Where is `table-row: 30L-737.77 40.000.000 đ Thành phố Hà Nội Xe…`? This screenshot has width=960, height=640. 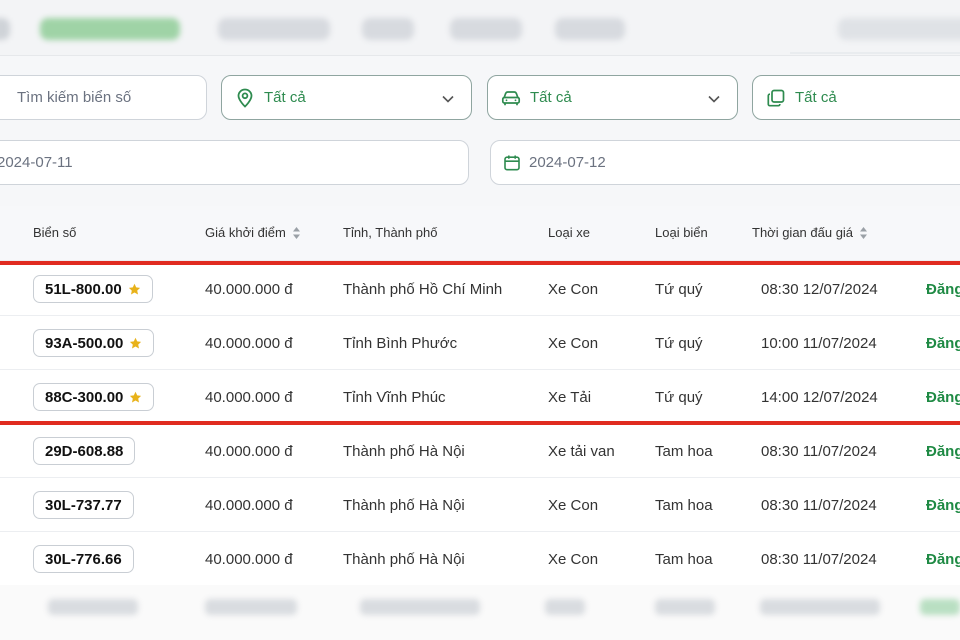
table-row: 30L-737.77 40.000.000 đ Thành phố Hà Nội Xe… is located at coordinates (480, 505).